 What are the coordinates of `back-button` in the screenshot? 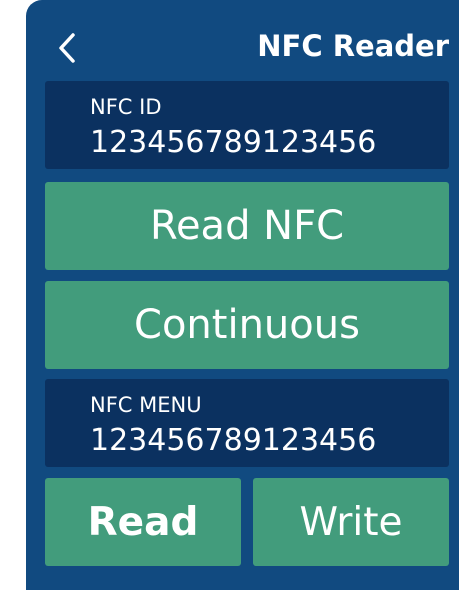 It's located at (67, 48).